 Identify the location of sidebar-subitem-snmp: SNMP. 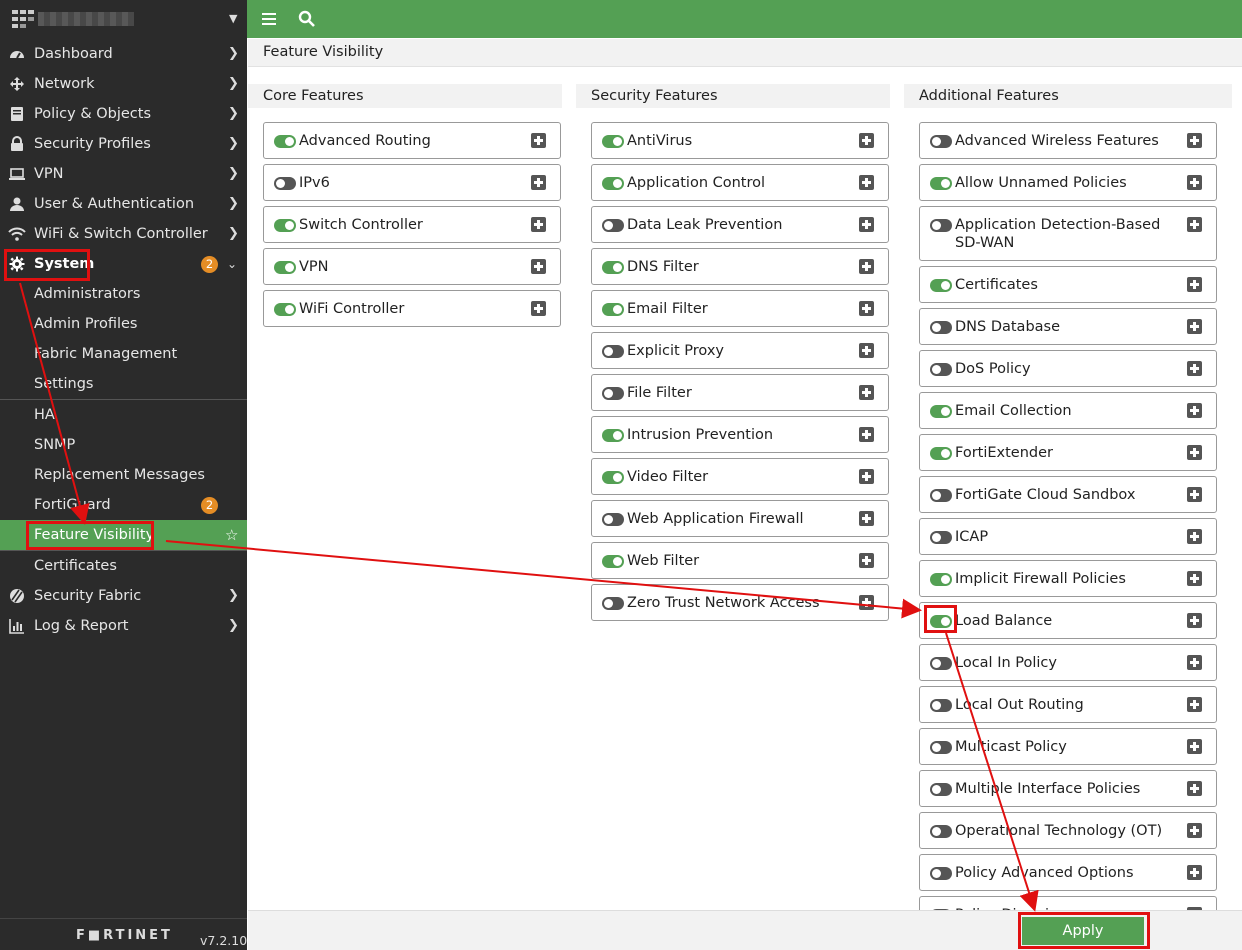
(123, 445).